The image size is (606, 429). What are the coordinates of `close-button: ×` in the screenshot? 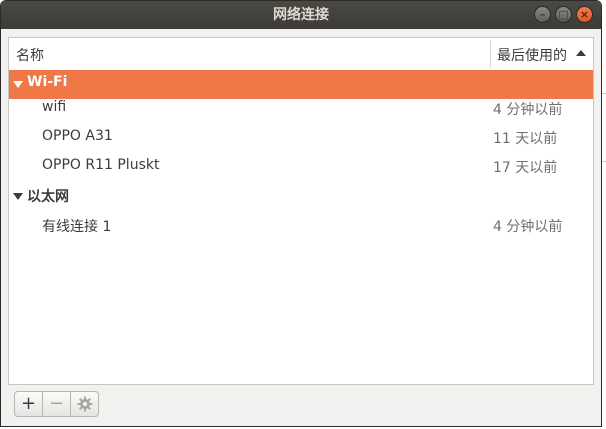 It's located at (584, 14).